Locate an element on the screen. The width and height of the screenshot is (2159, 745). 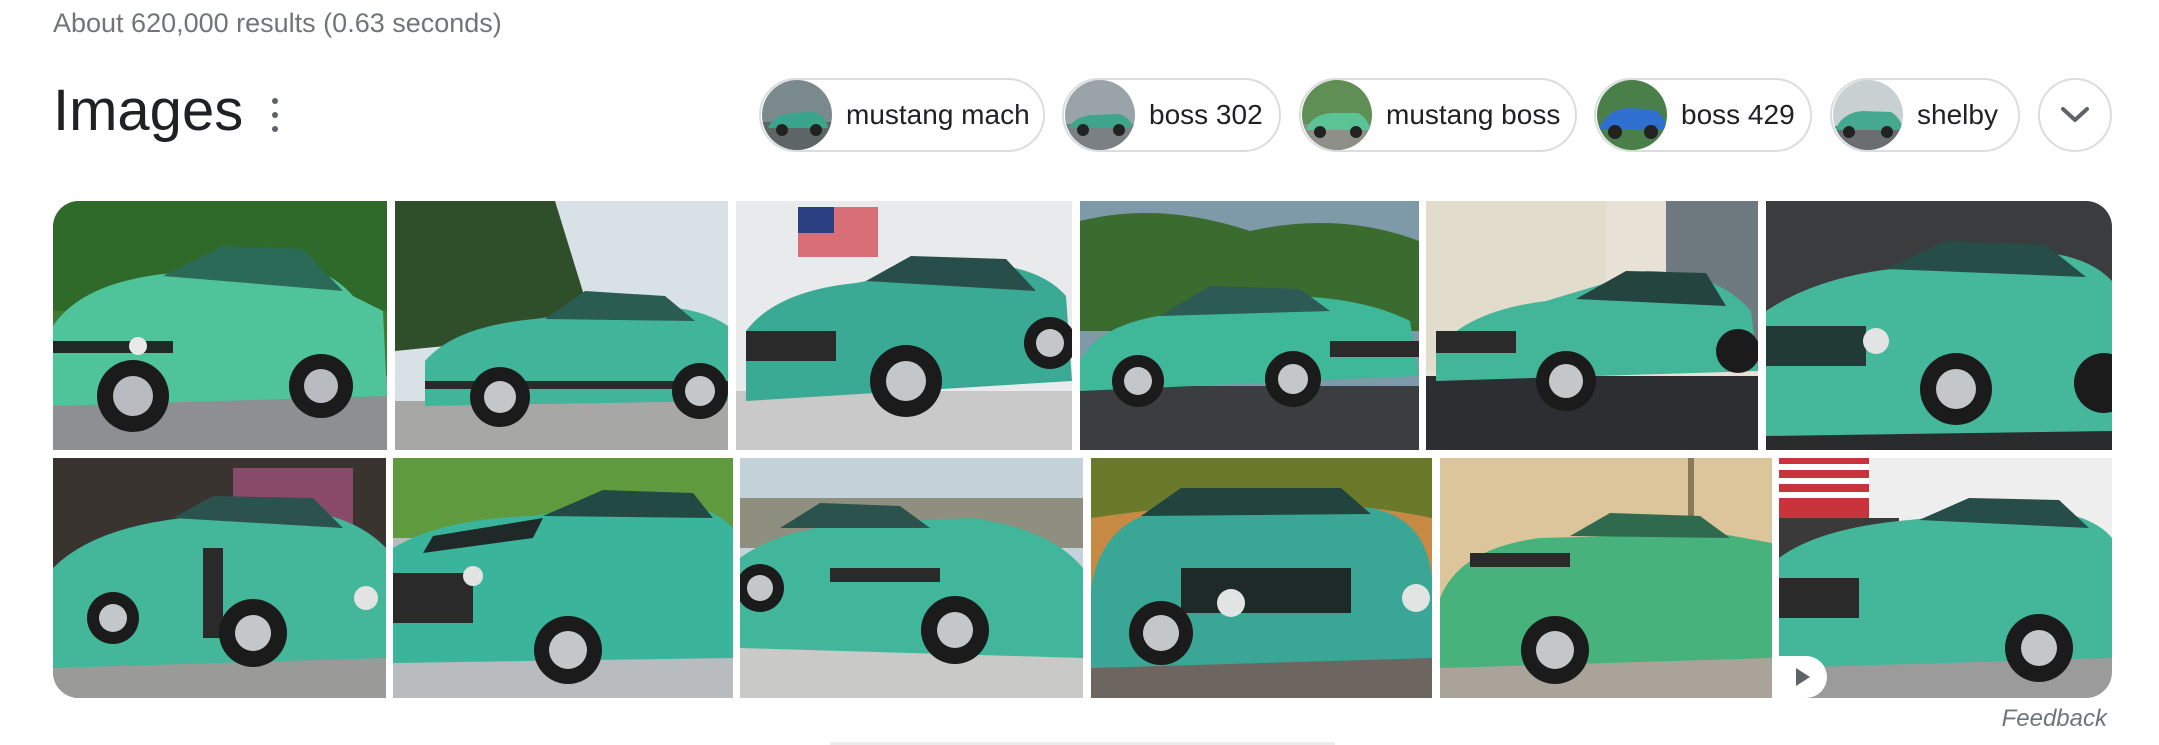
chip-label: boss 302 is located at coordinates (1206, 114).